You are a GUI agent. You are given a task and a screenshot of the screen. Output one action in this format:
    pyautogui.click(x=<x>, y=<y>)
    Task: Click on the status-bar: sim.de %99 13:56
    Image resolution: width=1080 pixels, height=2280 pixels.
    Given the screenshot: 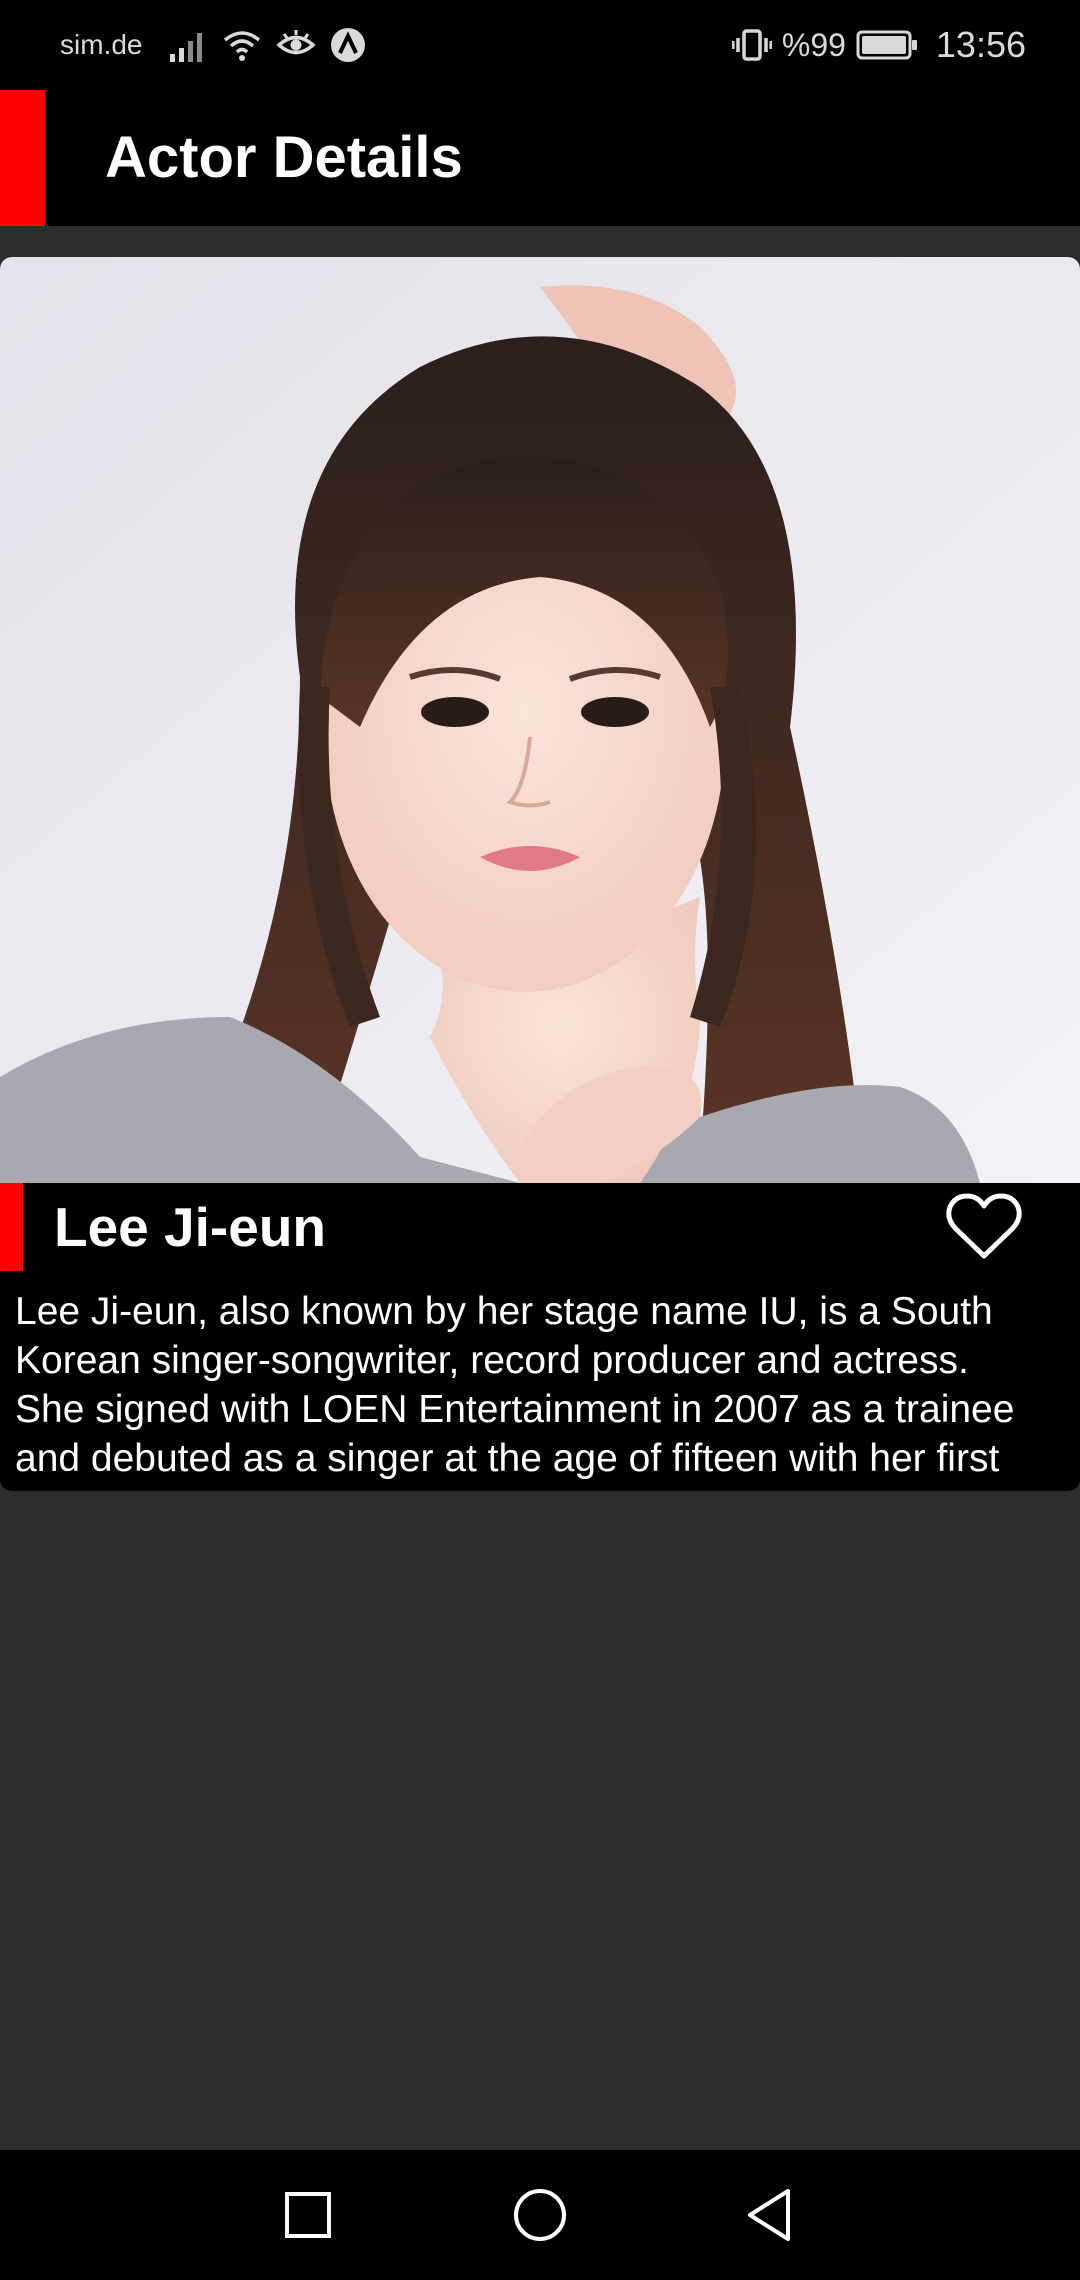 What is the action you would take?
    pyautogui.click(x=540, y=45)
    